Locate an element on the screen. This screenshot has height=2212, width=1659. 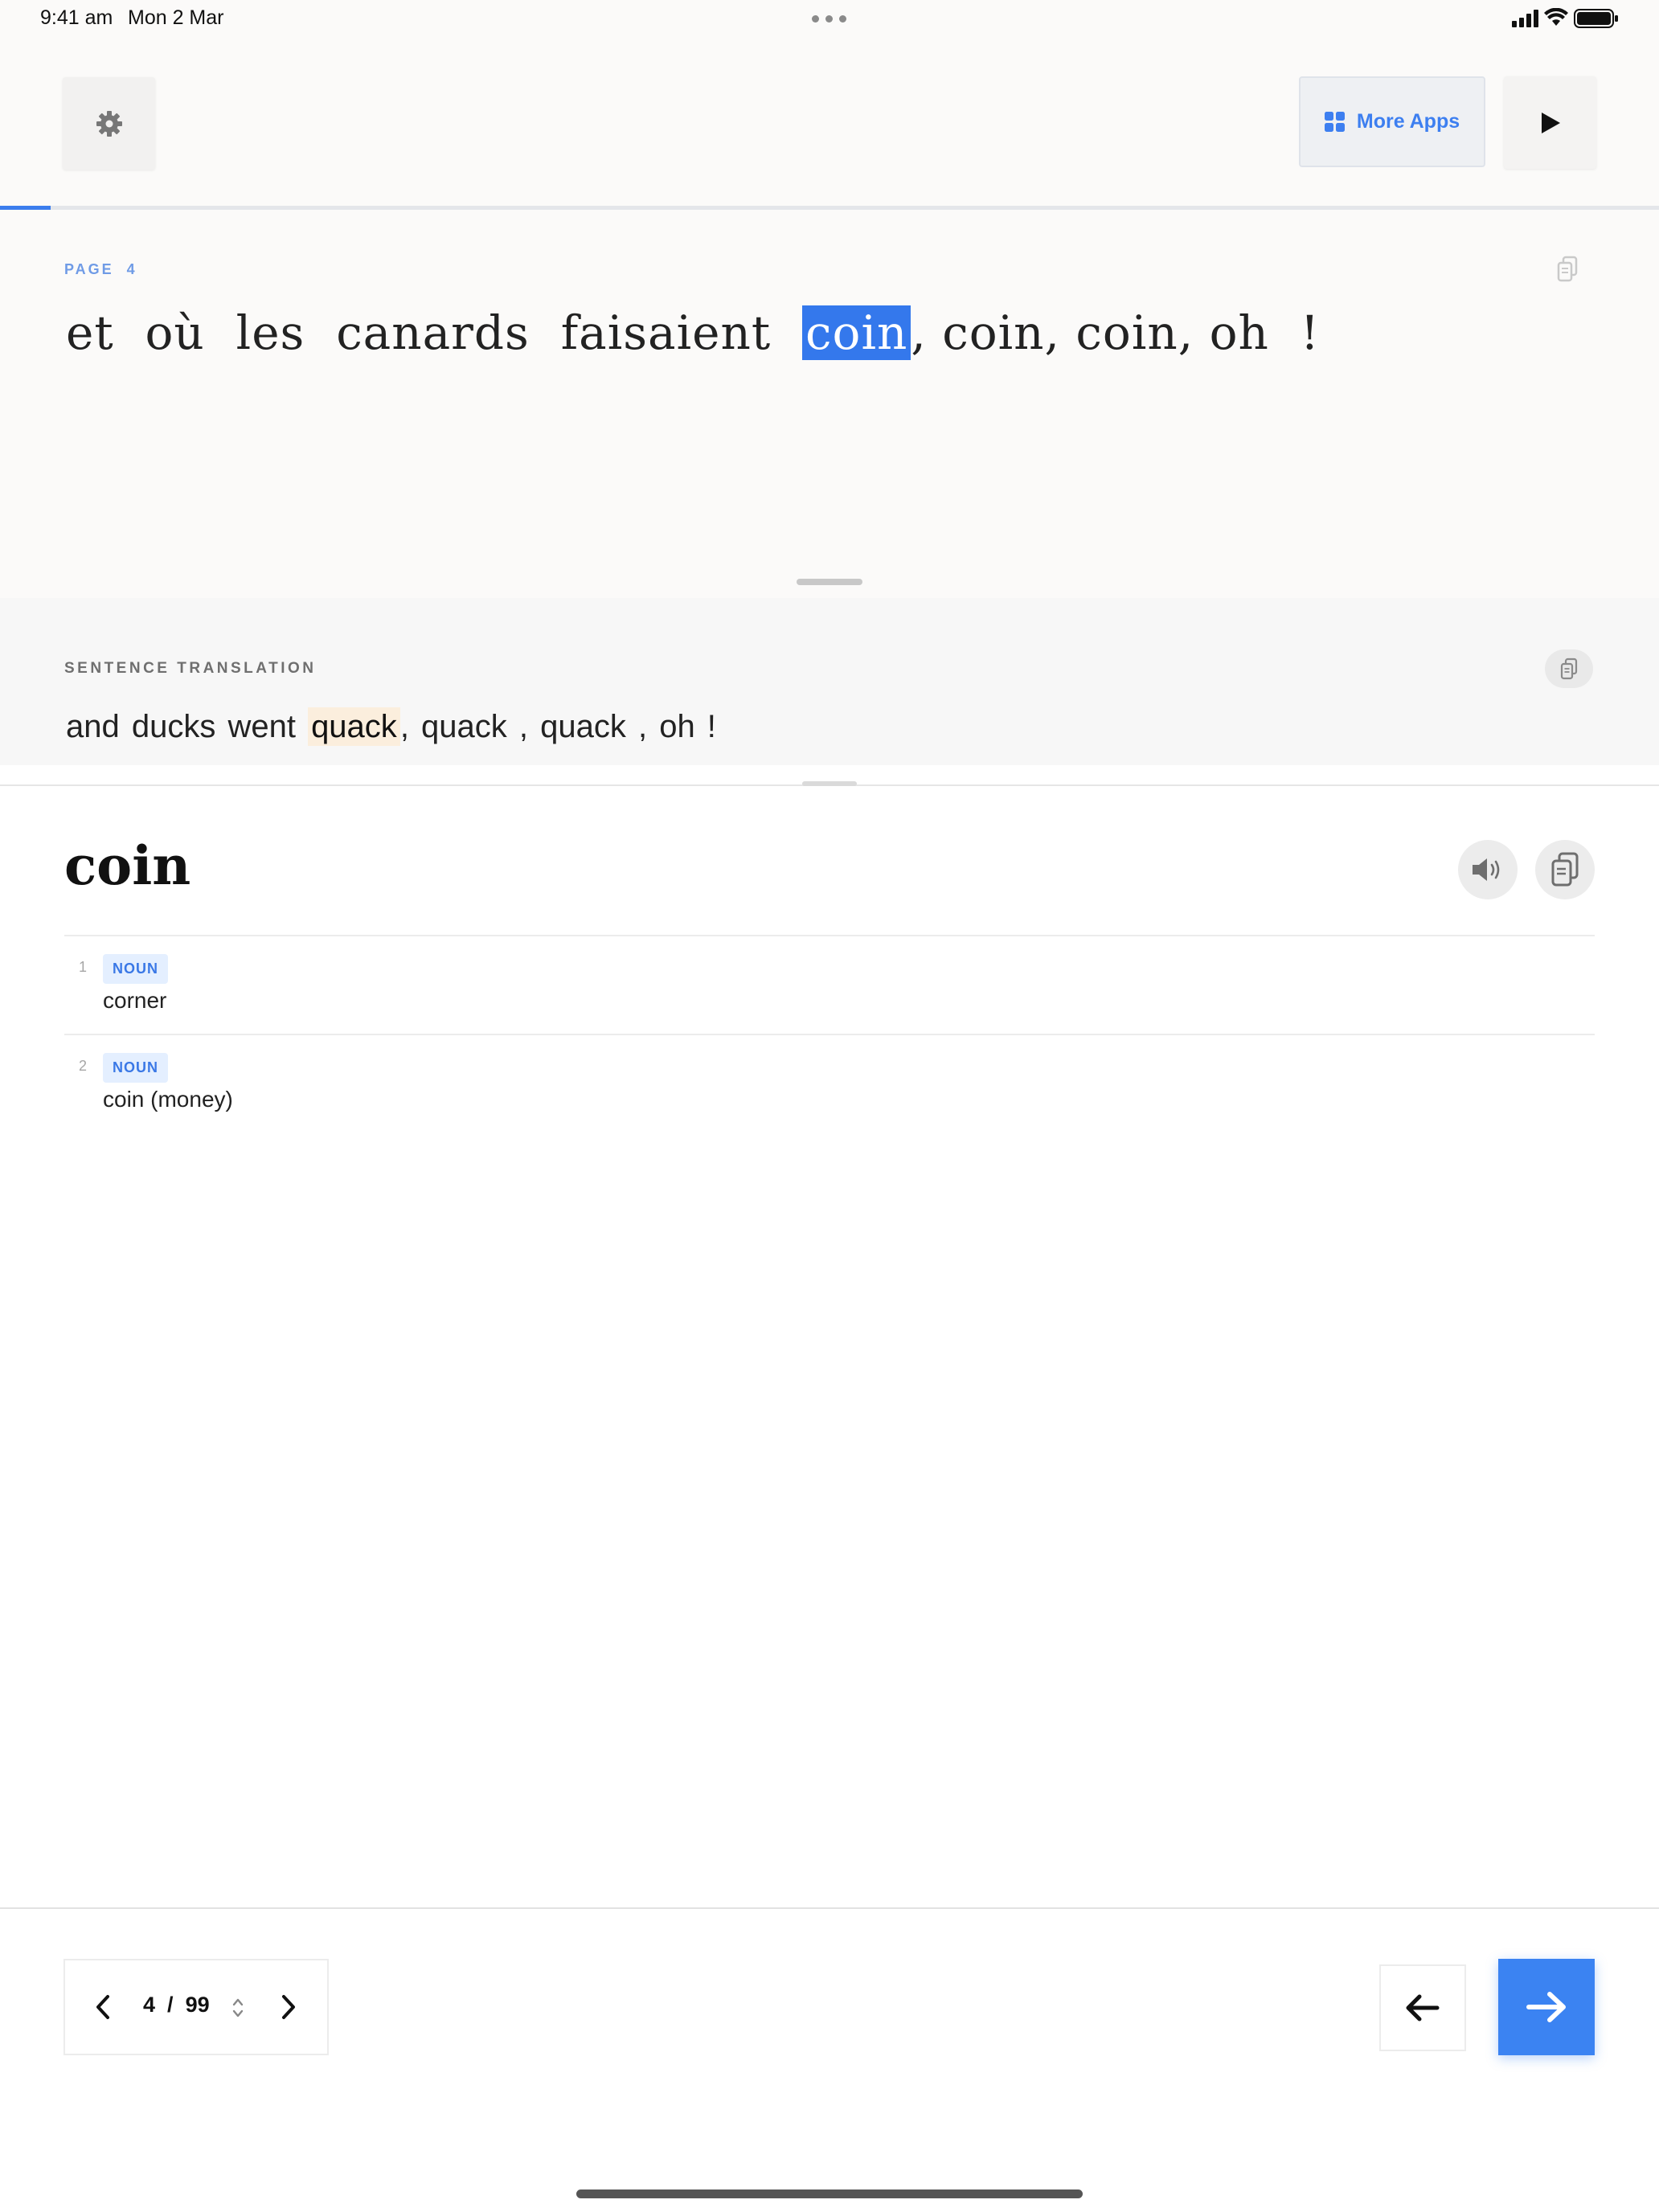
word-token: où is located at coordinates (175, 332).